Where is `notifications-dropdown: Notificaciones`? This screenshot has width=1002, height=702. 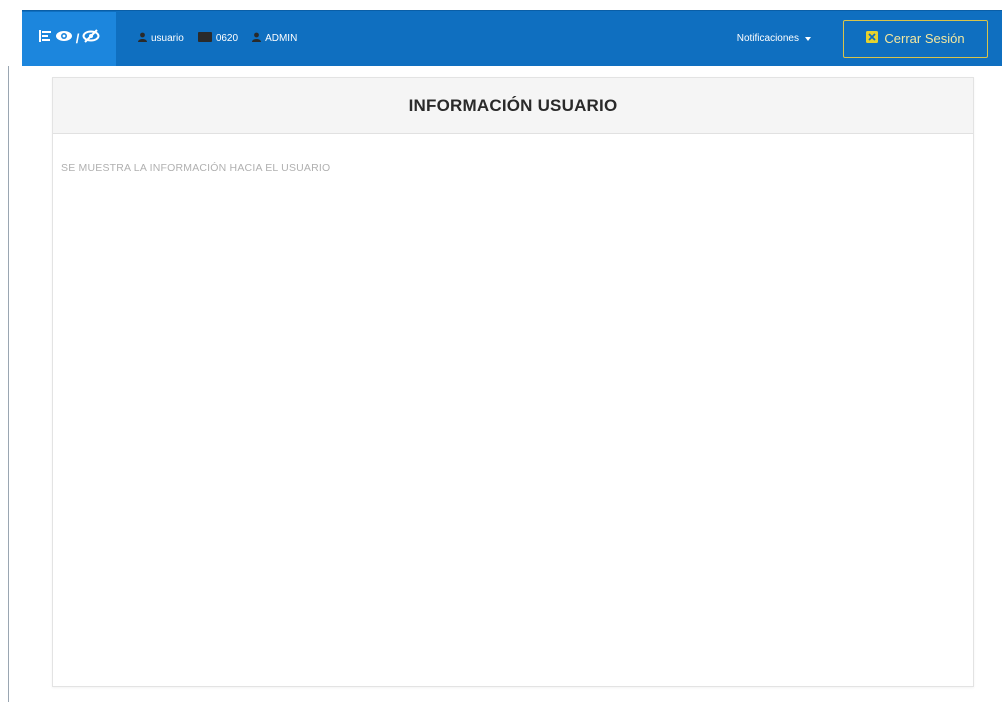 notifications-dropdown: Notificaciones is located at coordinates (774, 38).